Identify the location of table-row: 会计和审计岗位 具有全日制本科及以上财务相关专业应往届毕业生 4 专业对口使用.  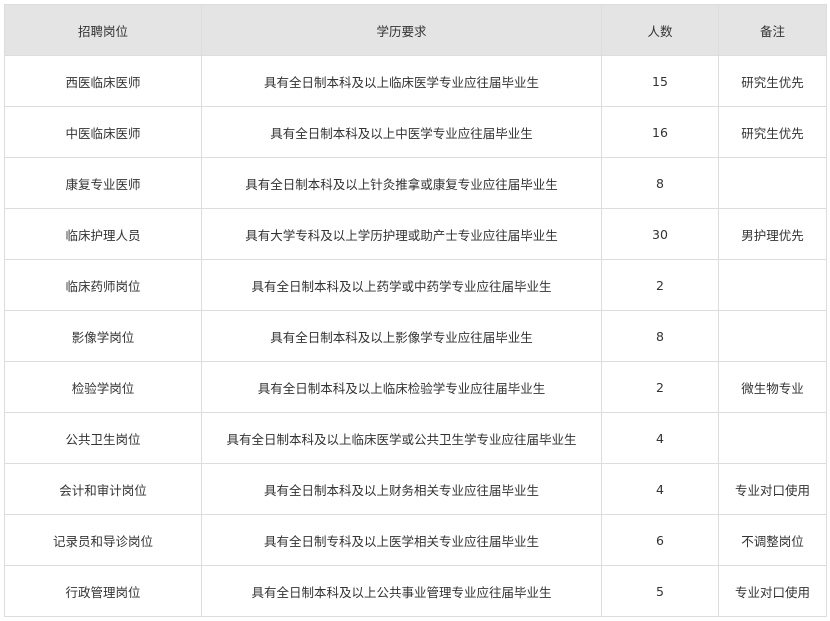
(415, 489).